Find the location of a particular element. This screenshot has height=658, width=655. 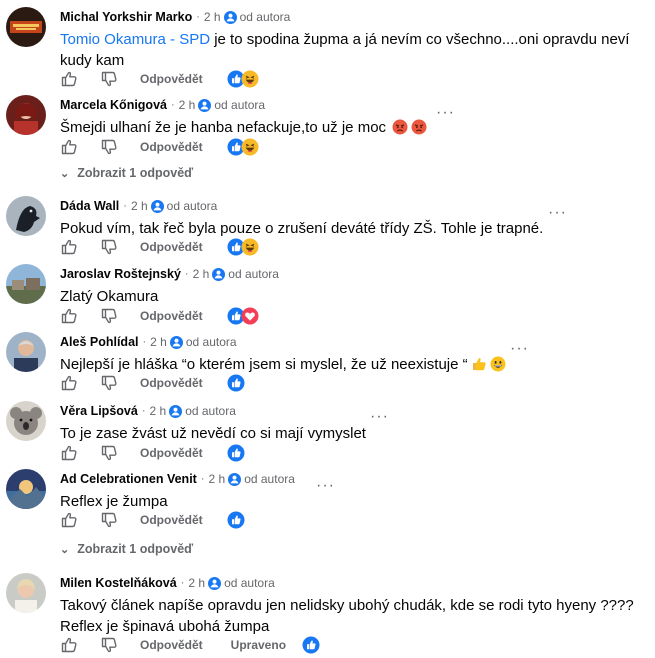

thumbs-up-icon is located at coordinates (479, 364).